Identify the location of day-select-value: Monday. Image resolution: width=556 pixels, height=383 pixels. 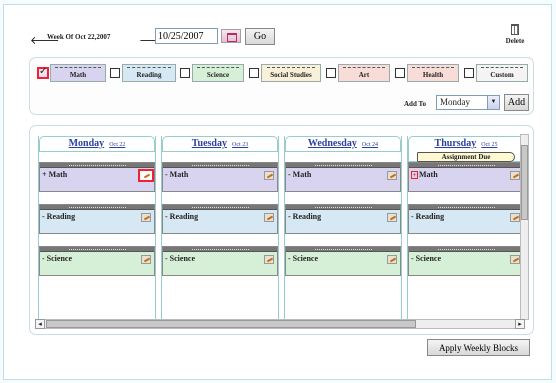
(455, 102).